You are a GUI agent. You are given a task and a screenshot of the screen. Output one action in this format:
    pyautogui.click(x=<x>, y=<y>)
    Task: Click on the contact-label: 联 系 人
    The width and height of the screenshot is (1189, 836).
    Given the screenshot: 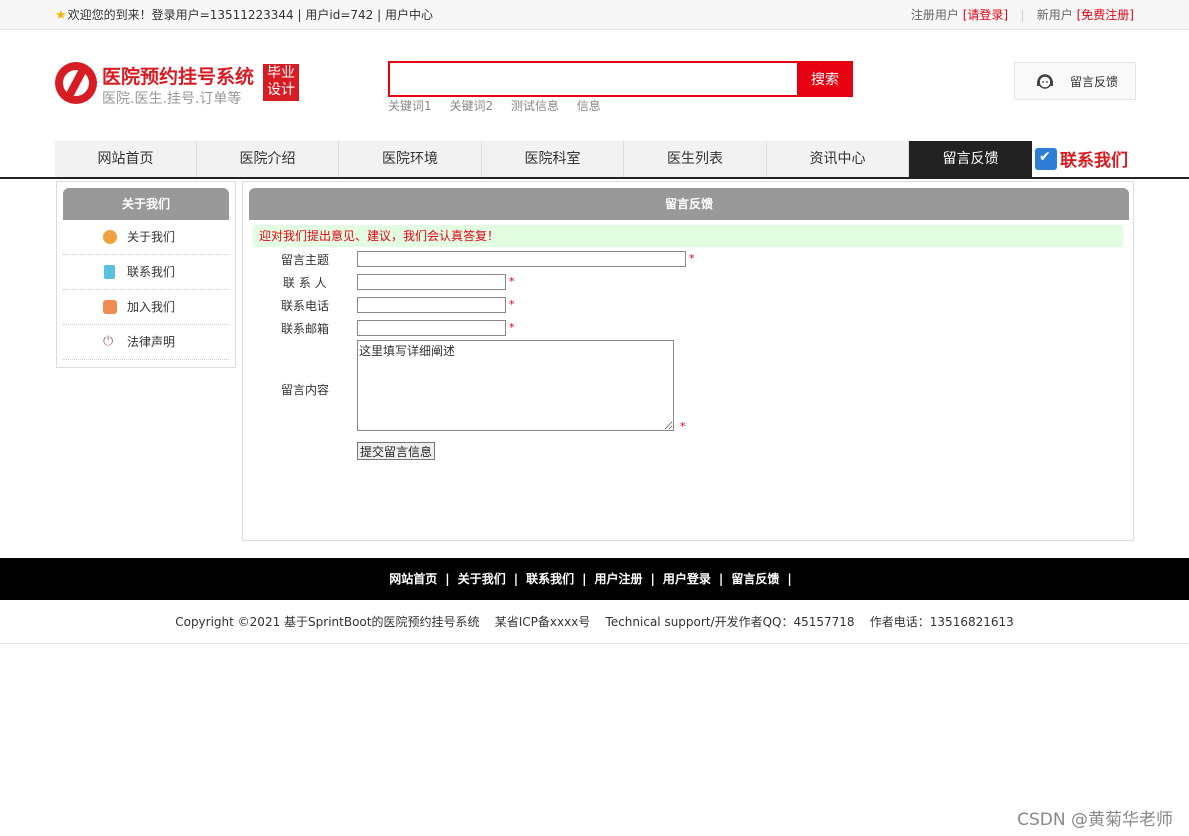 What is the action you would take?
    pyautogui.click(x=305, y=283)
    